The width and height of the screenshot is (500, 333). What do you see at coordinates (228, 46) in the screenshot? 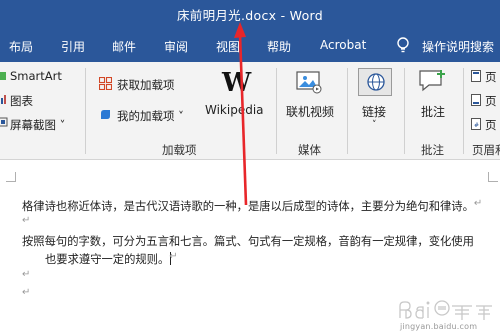
I see `tab-view: 视图` at bounding box center [228, 46].